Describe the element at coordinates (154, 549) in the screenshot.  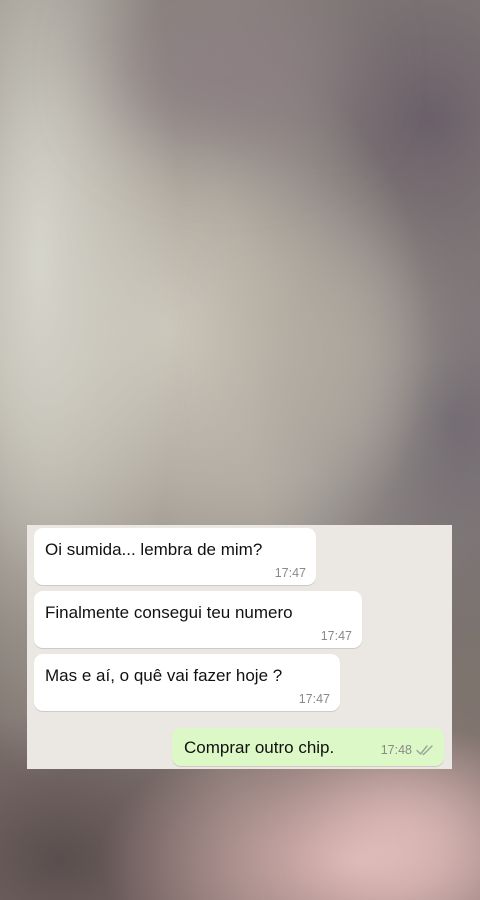
I see `message-text: Oi sumida... lembra de mim?` at that location.